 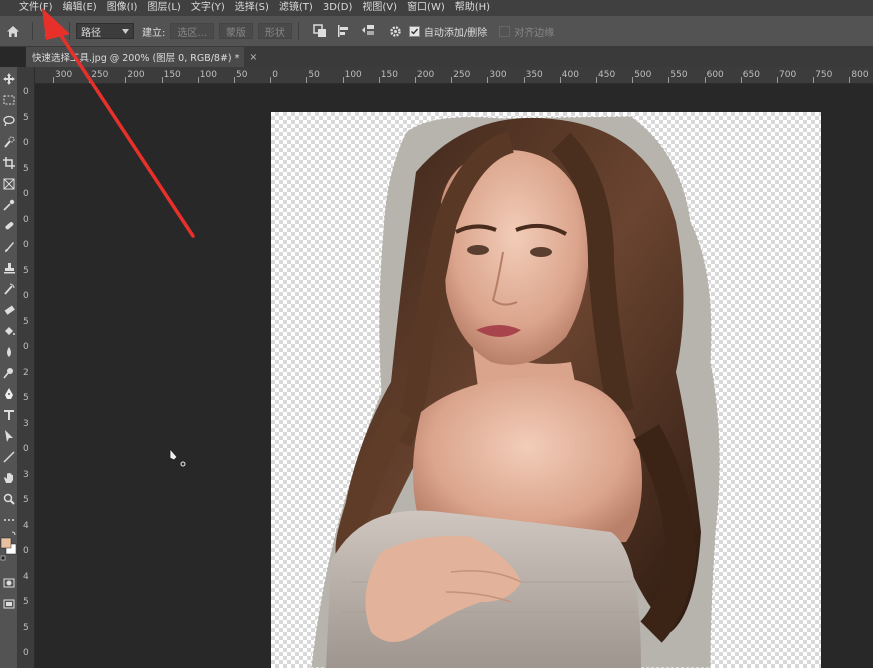 I want to click on path-arrangement-icon, so click(x=368, y=31).